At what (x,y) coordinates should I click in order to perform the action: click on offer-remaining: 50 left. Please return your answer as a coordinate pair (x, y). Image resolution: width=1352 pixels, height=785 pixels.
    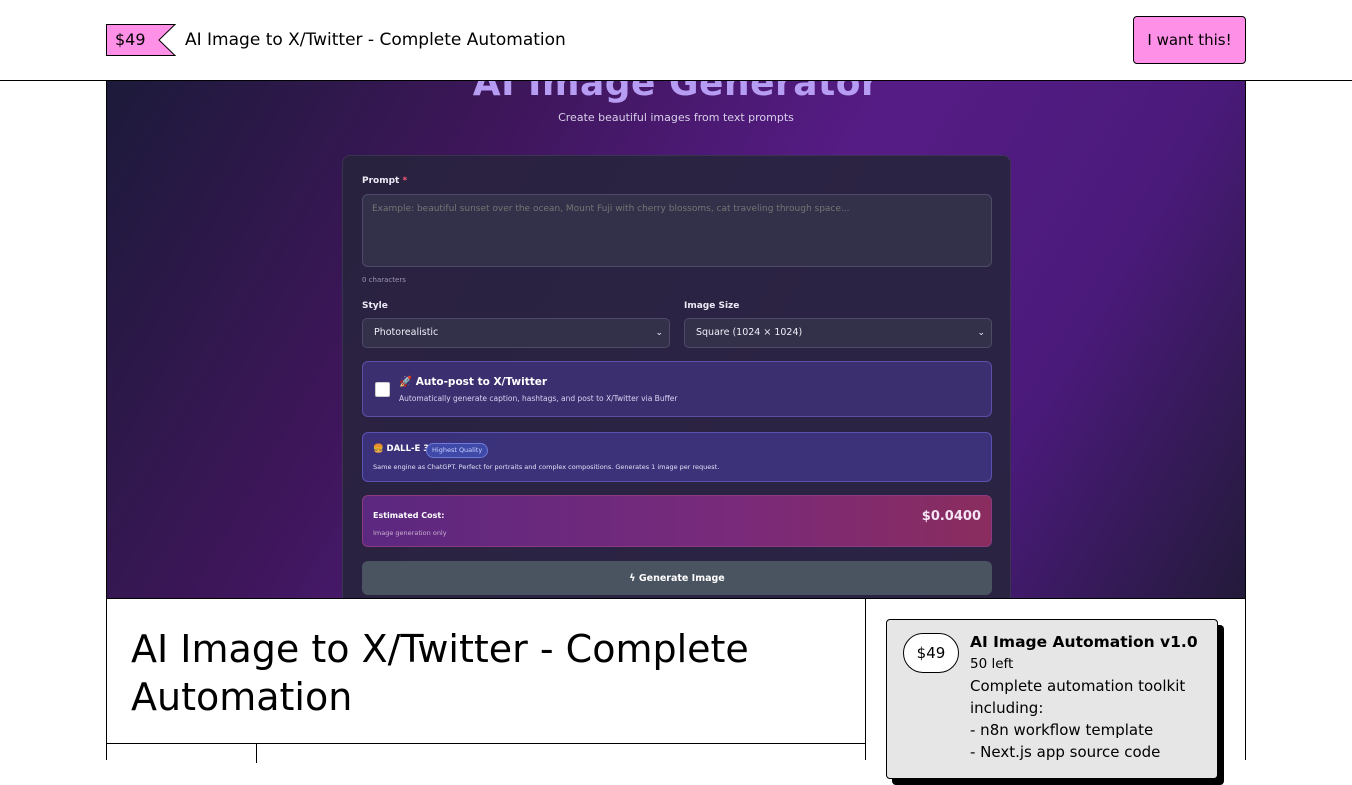
    Looking at the image, I should click on (992, 664).